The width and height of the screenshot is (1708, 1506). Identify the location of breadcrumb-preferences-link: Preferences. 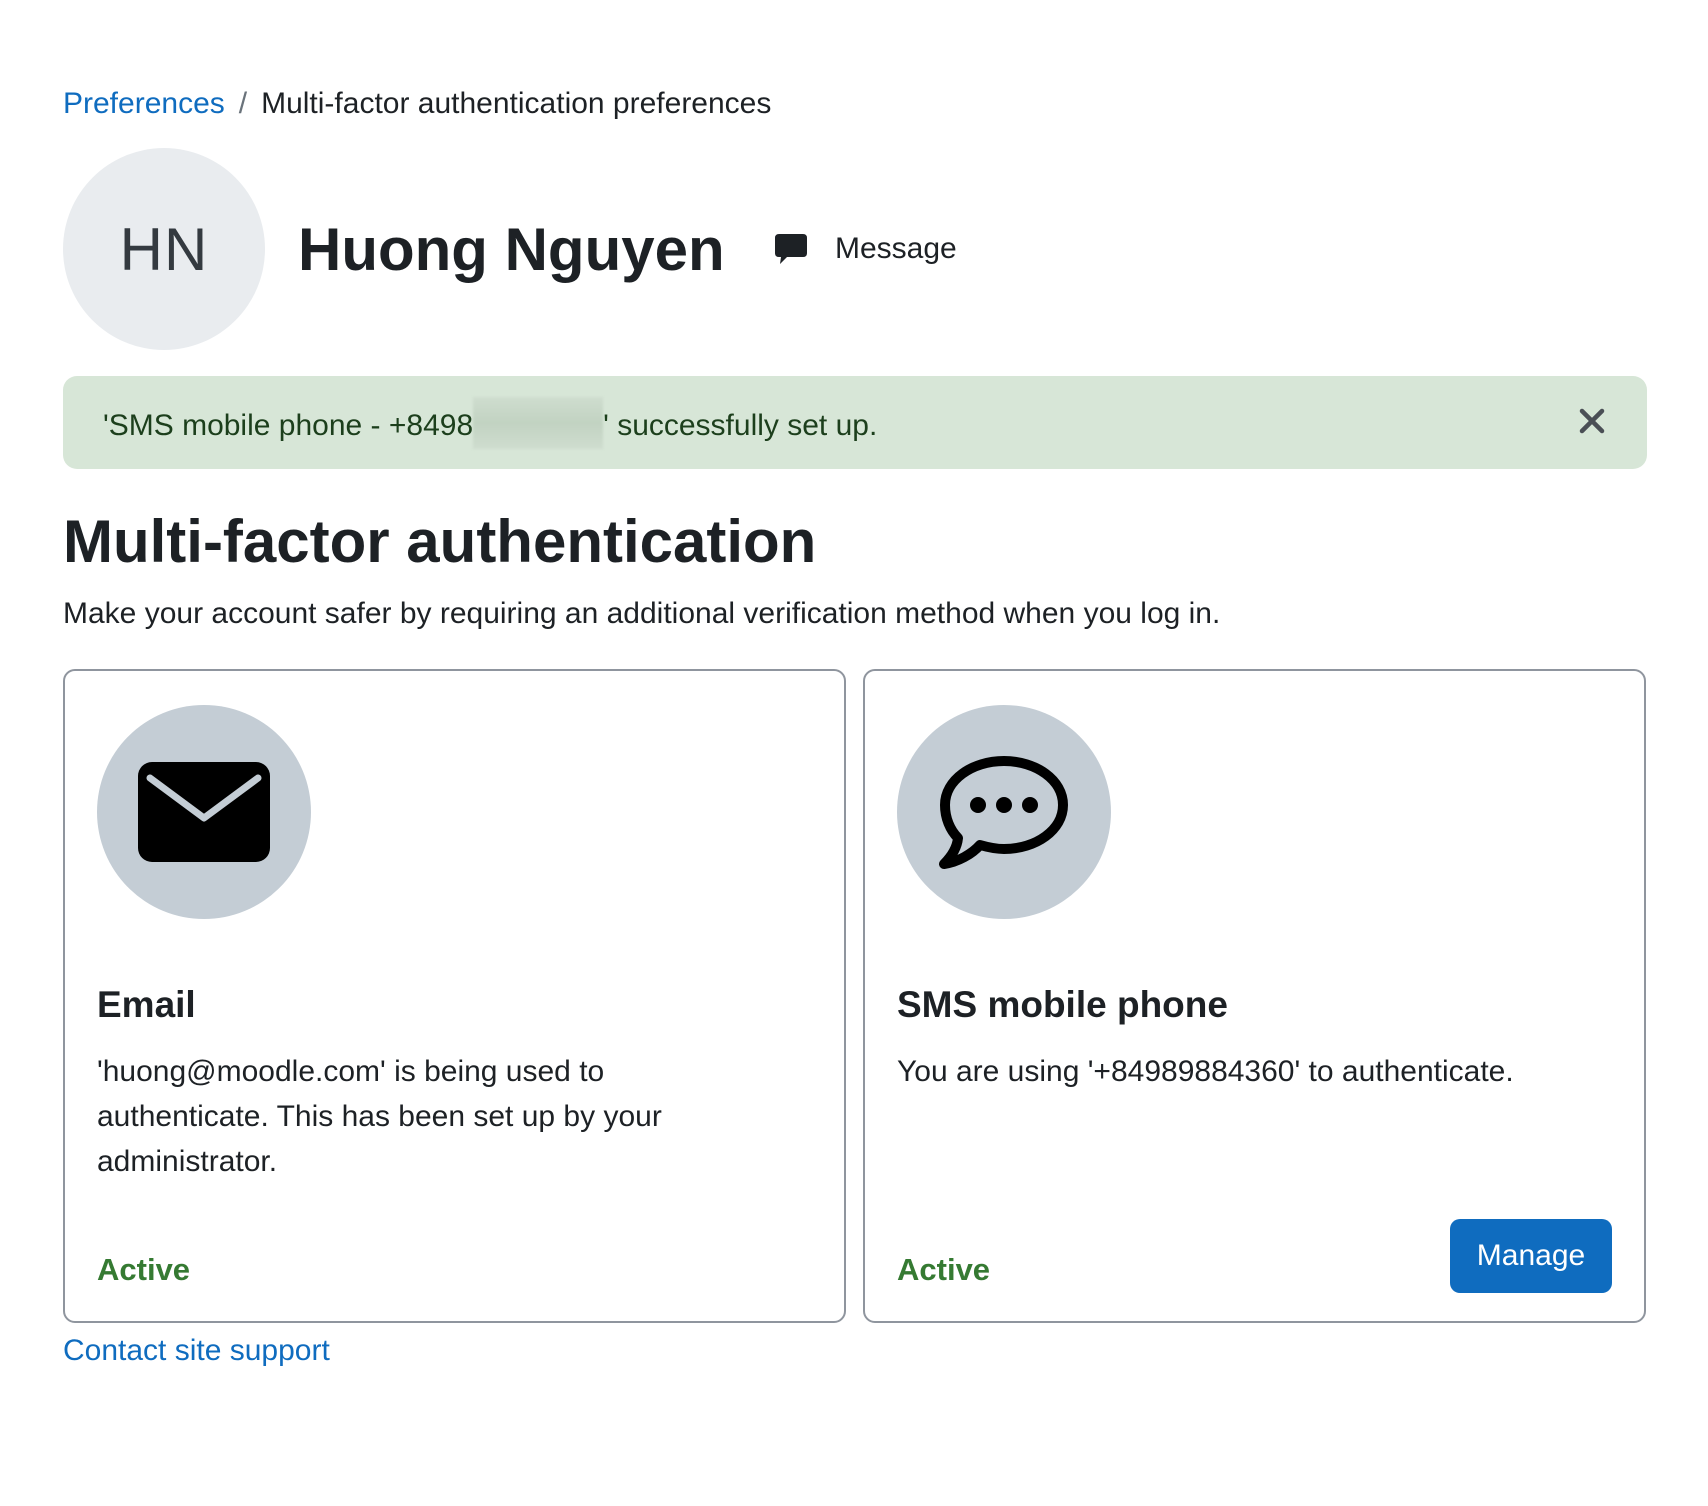
(144, 103).